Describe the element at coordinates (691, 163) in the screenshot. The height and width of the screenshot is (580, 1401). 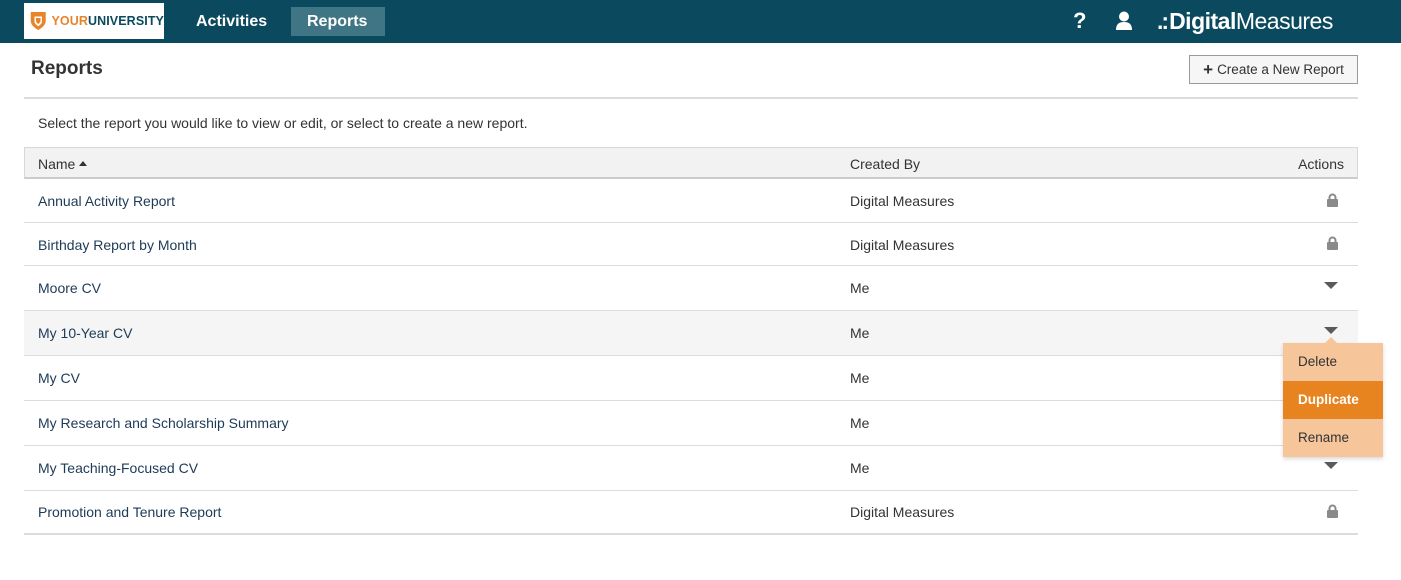
I see `reports-table-header: Name Created By Actions` at that location.